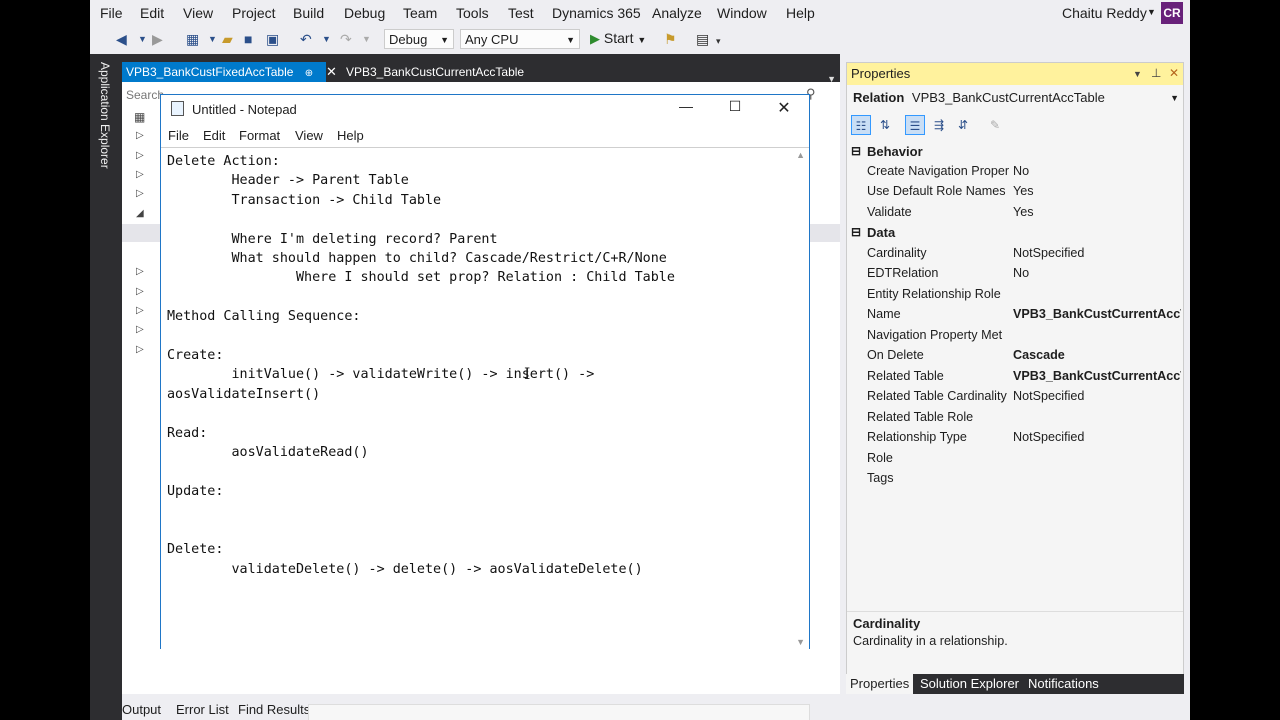 The image size is (1280, 720). I want to click on open-folder-icon: ▰, so click(227, 39).